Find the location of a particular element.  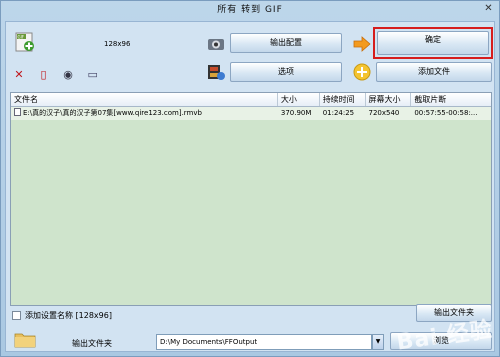

column-clip: 截取片断 is located at coordinates (451, 99).